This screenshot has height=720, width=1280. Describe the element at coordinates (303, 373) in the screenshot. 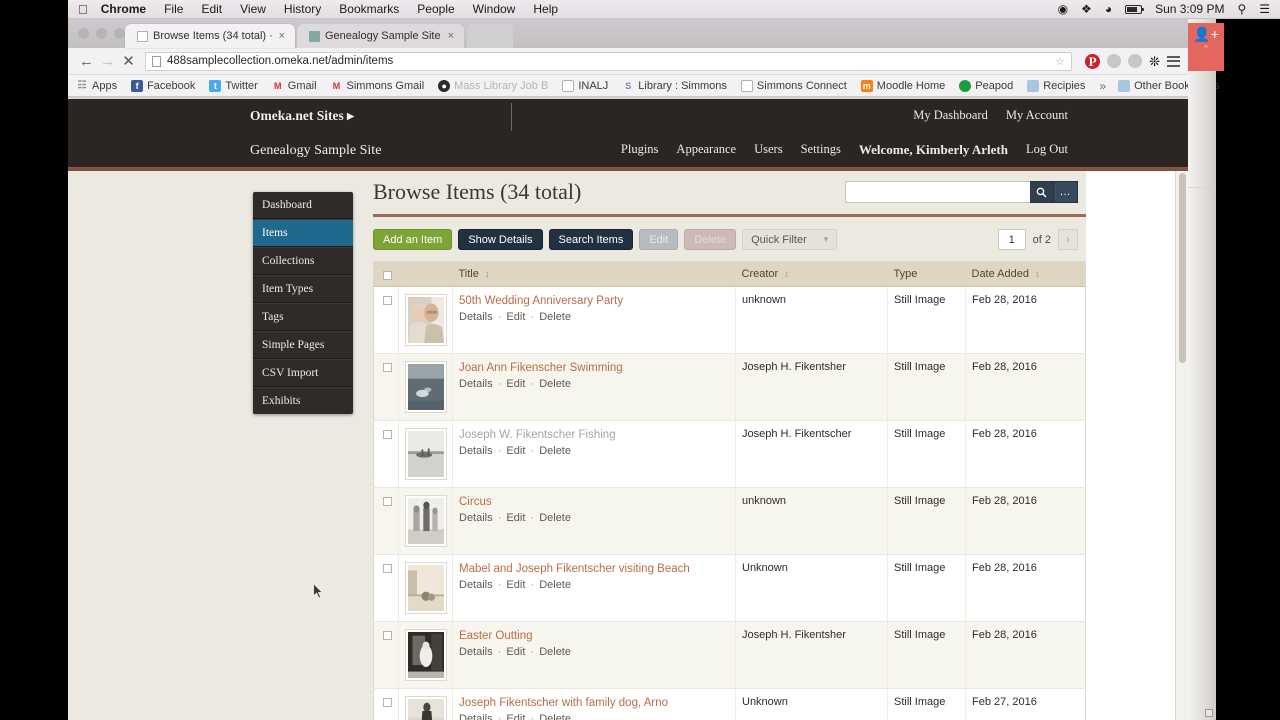

I see `sidebar-item-csv-import: CSV Import` at that location.